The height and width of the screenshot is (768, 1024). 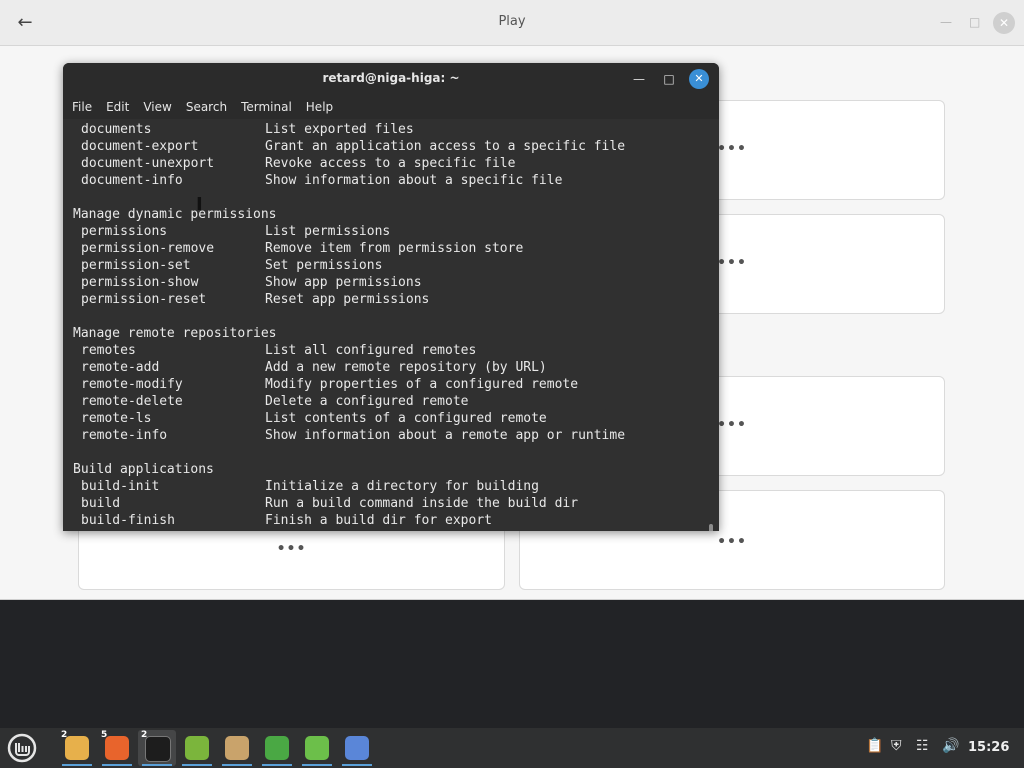 I want to click on taskbar-app-mintinstall, so click(x=197, y=748).